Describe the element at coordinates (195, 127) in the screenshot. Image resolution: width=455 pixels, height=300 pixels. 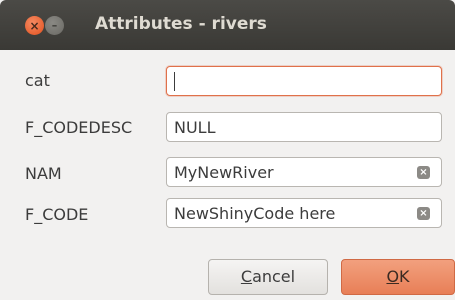
I see `f-codedesc-value: NULL` at that location.